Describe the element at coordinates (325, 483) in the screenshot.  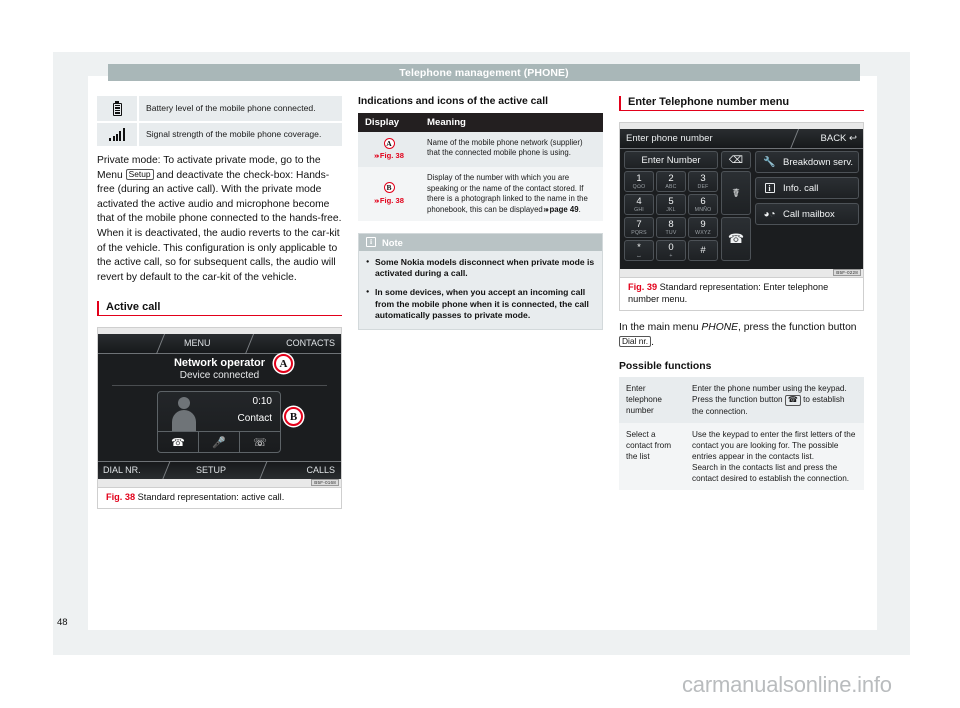
I see `figure-38-code: B5F-0168` at that location.